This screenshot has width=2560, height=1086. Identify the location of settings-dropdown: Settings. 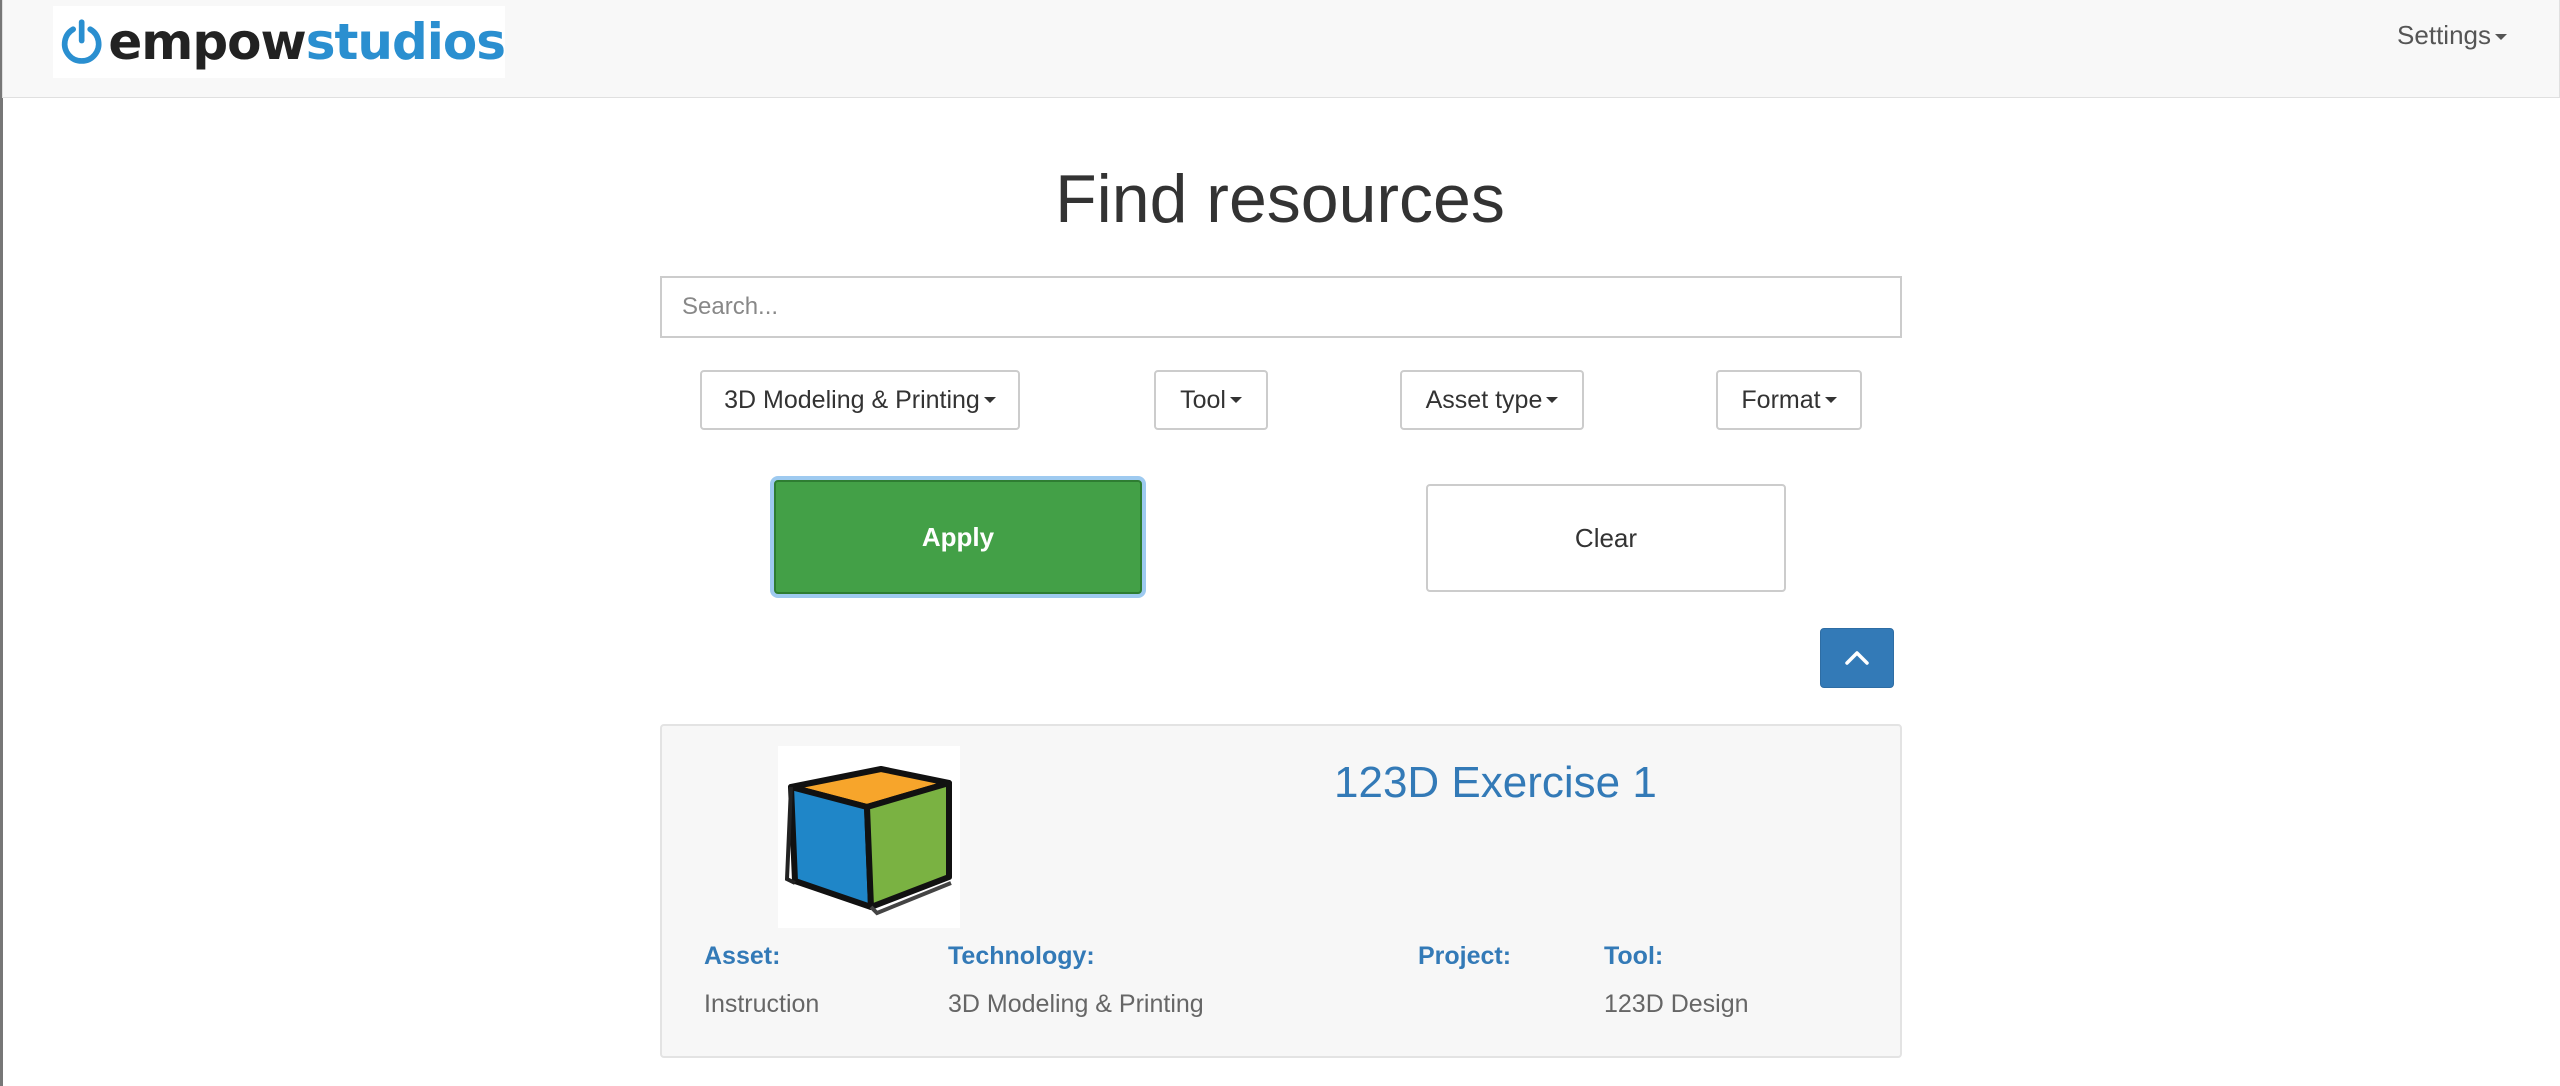
(2452, 35).